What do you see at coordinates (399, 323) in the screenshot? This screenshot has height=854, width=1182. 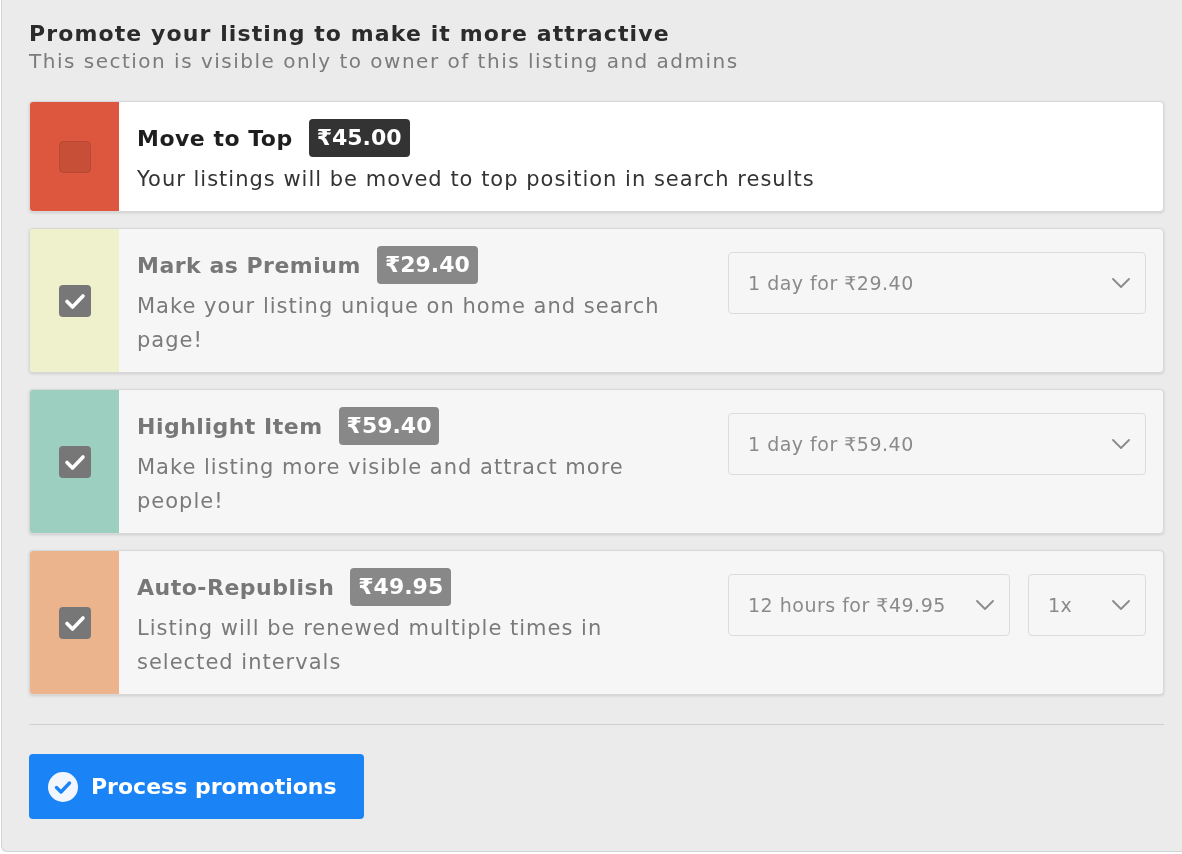 I see `option-description: Make your listing unique on home and search page!` at bounding box center [399, 323].